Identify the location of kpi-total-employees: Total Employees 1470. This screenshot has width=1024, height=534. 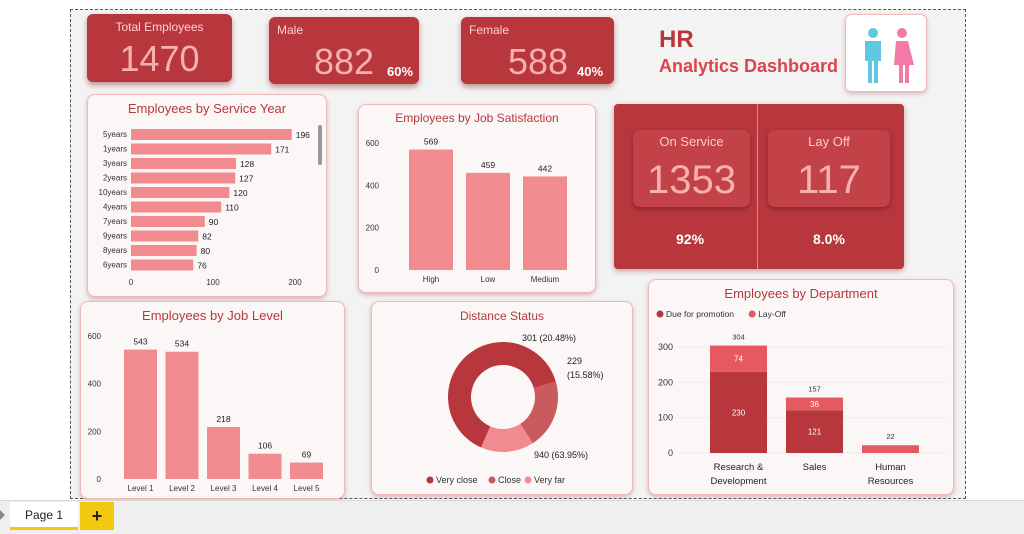
(159, 48).